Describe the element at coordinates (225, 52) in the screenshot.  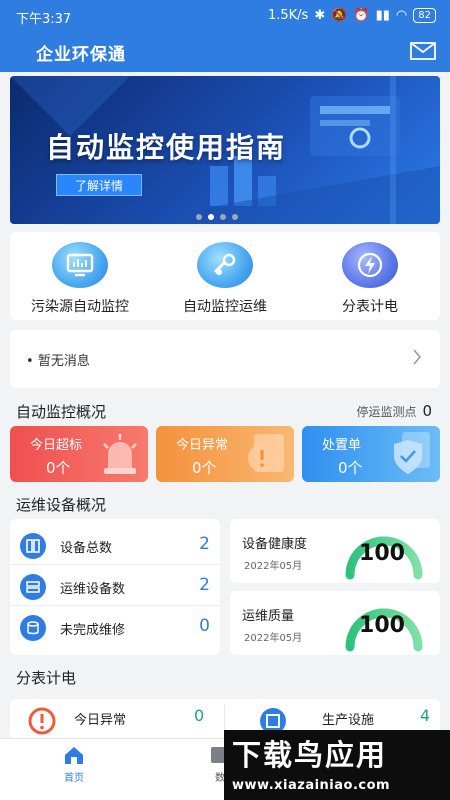
I see `app-header: 企业环保通` at that location.